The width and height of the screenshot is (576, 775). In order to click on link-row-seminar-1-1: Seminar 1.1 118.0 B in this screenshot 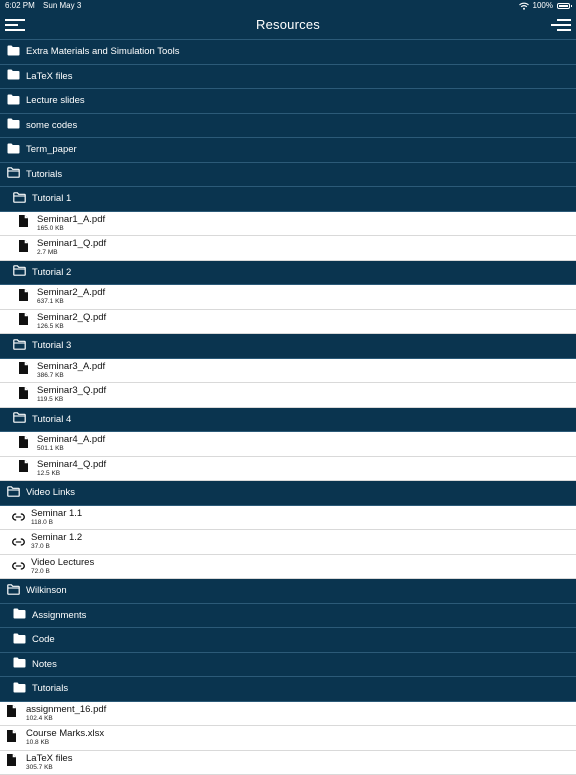, I will do `click(288, 518)`.